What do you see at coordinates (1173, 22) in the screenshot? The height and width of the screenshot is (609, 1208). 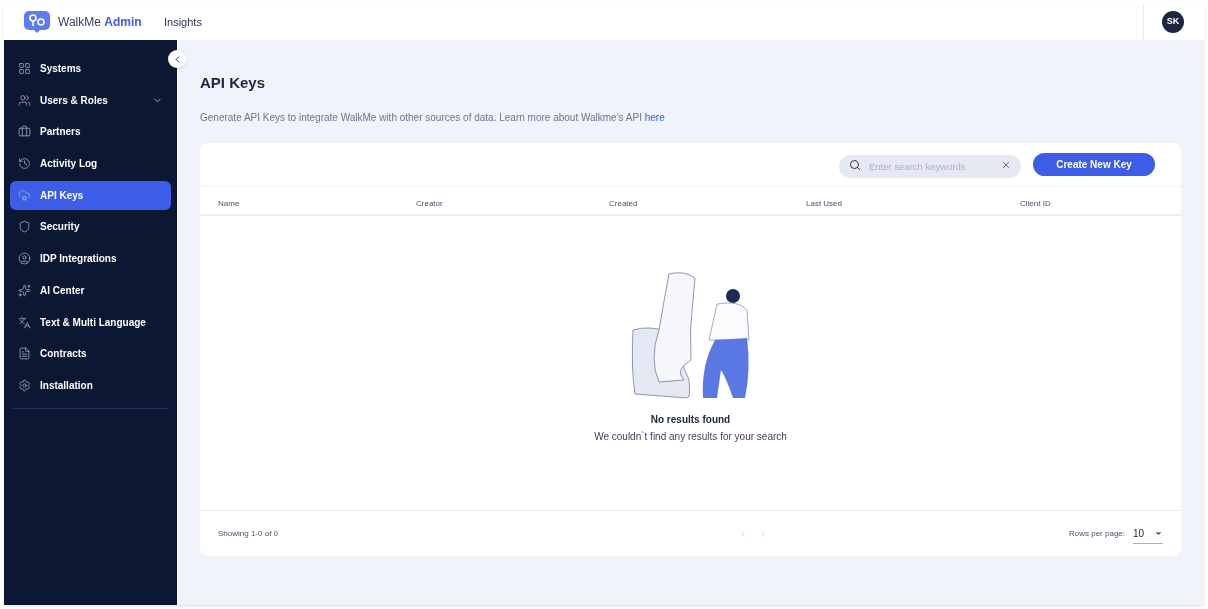 I see `user-avatar: SK` at bounding box center [1173, 22].